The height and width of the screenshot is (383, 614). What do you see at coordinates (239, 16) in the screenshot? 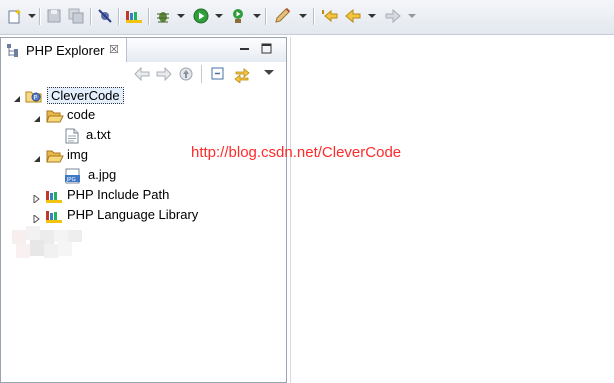
I see `external-tools-icon` at bounding box center [239, 16].